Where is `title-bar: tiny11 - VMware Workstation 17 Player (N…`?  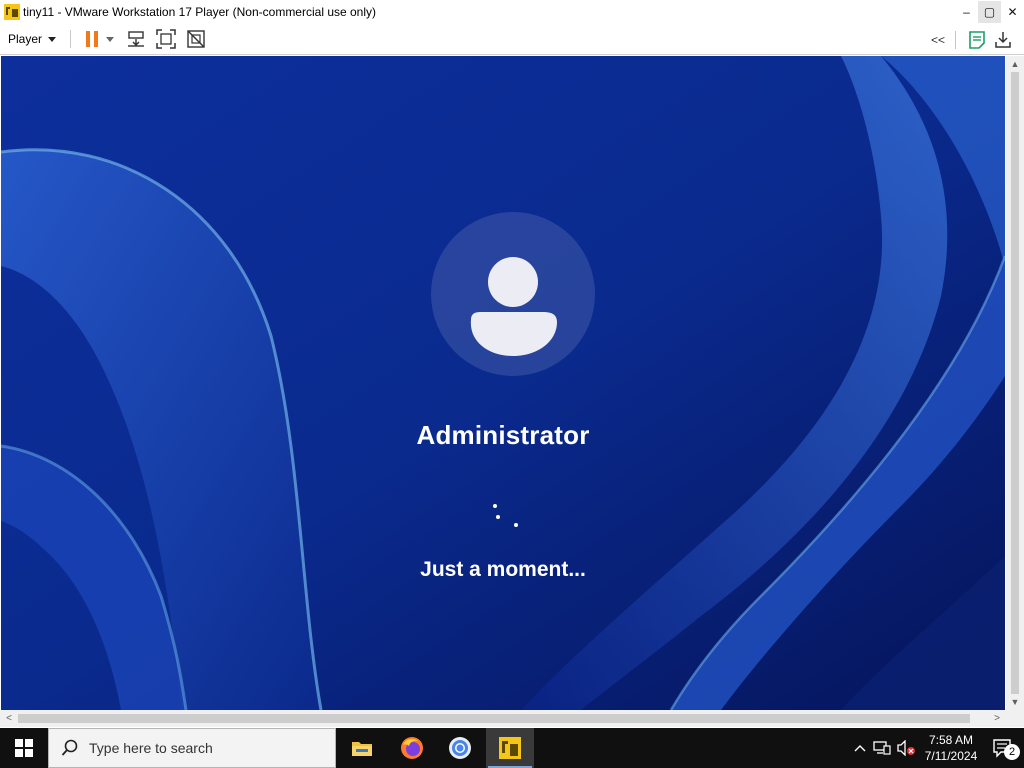
title-bar: tiny11 - VMware Workstation 17 Player (N… is located at coordinates (512, 12).